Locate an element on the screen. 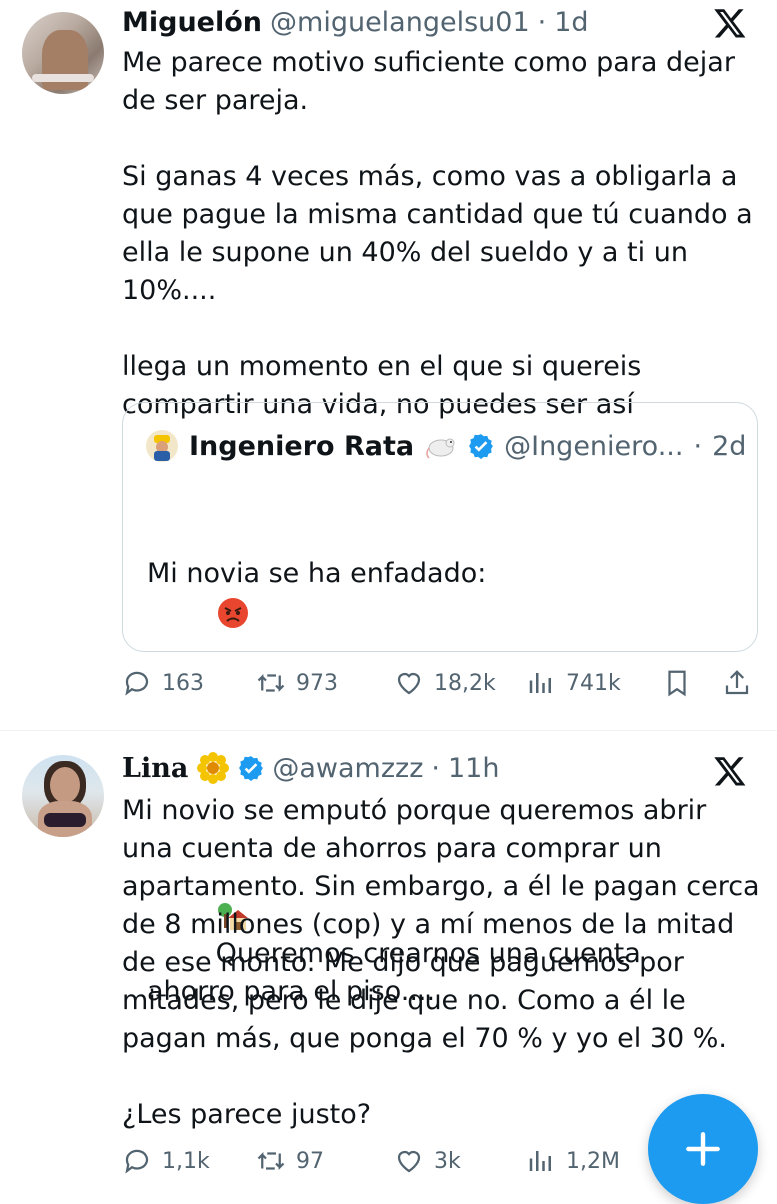 The width and height of the screenshot is (777, 1204). reply-count: 1,1k is located at coordinates (186, 1161).